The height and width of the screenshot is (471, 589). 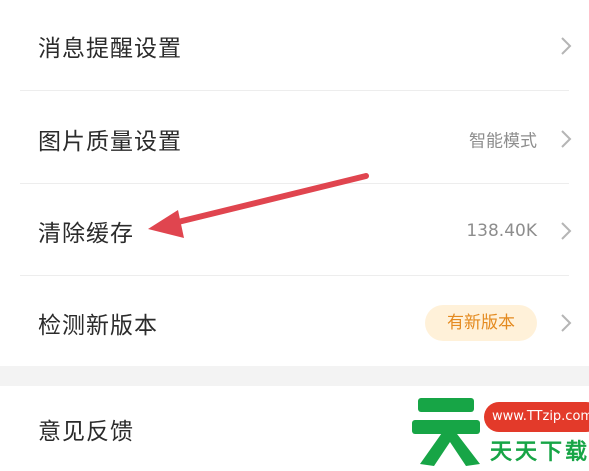 I want to click on settings-item-label: 意见反馈, so click(x=86, y=431).